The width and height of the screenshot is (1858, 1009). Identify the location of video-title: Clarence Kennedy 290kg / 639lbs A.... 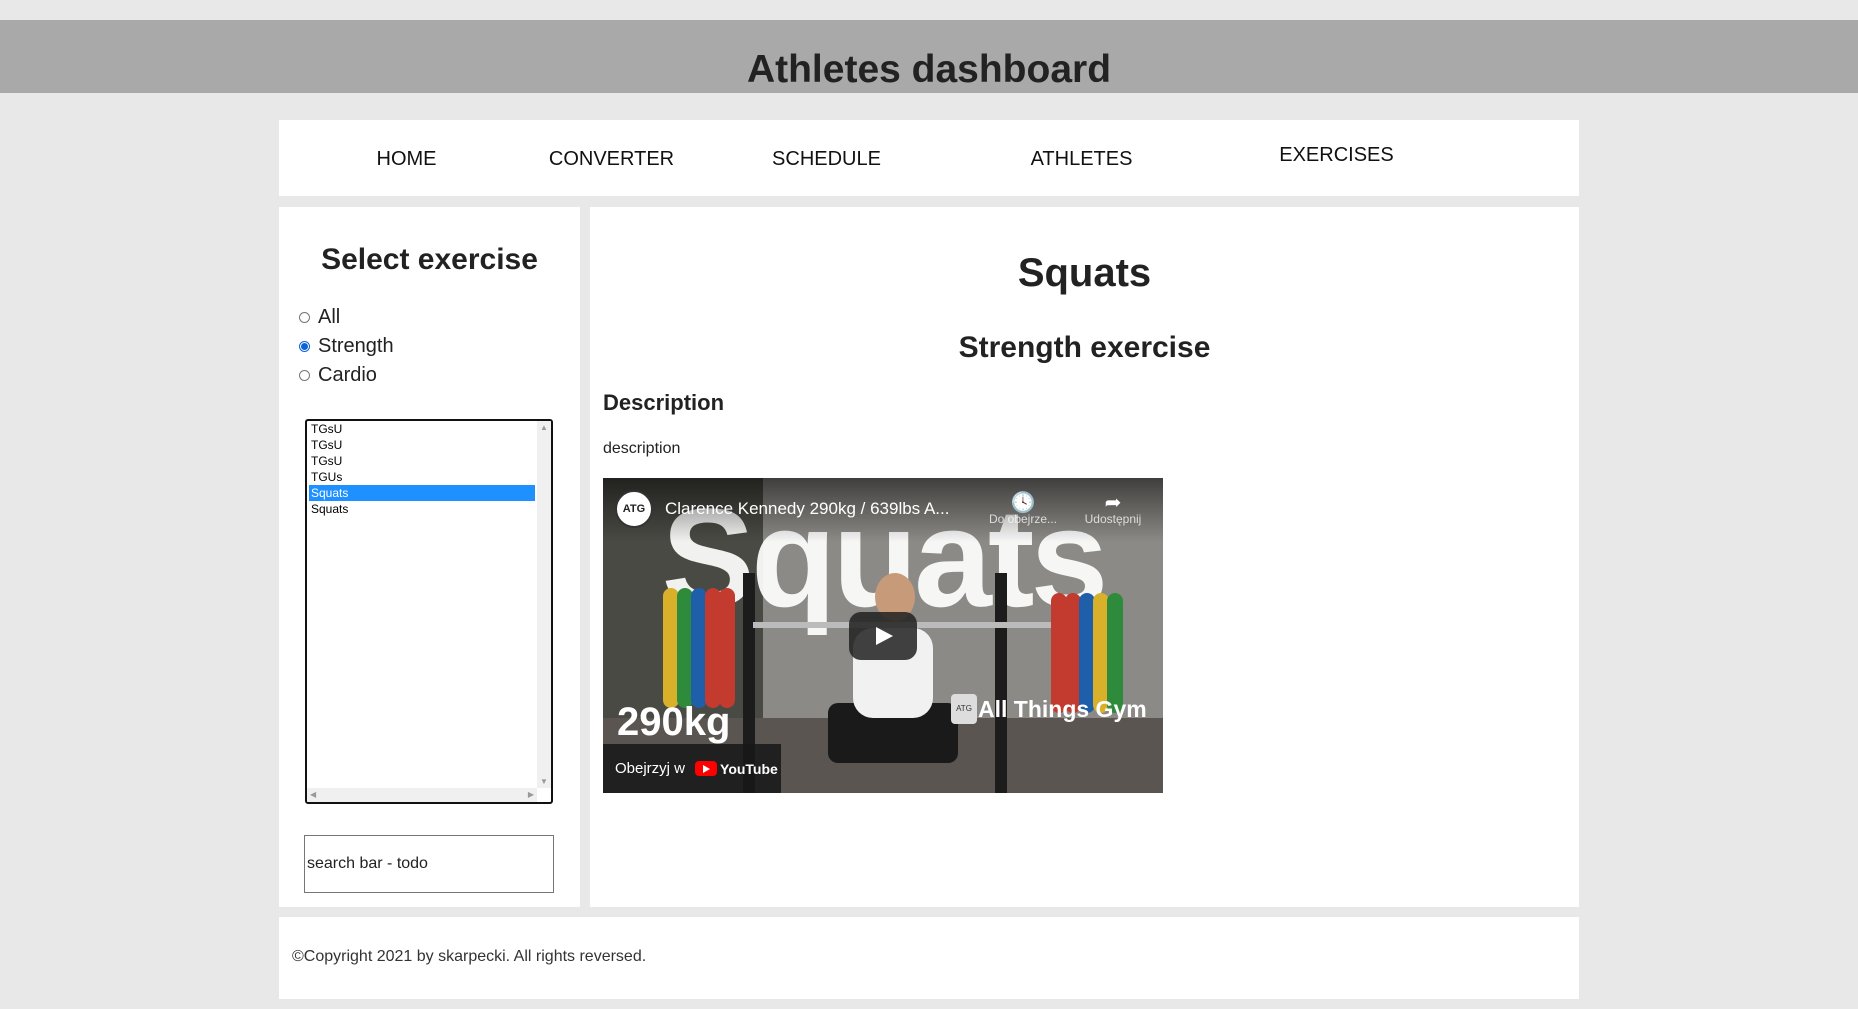
(807, 509).